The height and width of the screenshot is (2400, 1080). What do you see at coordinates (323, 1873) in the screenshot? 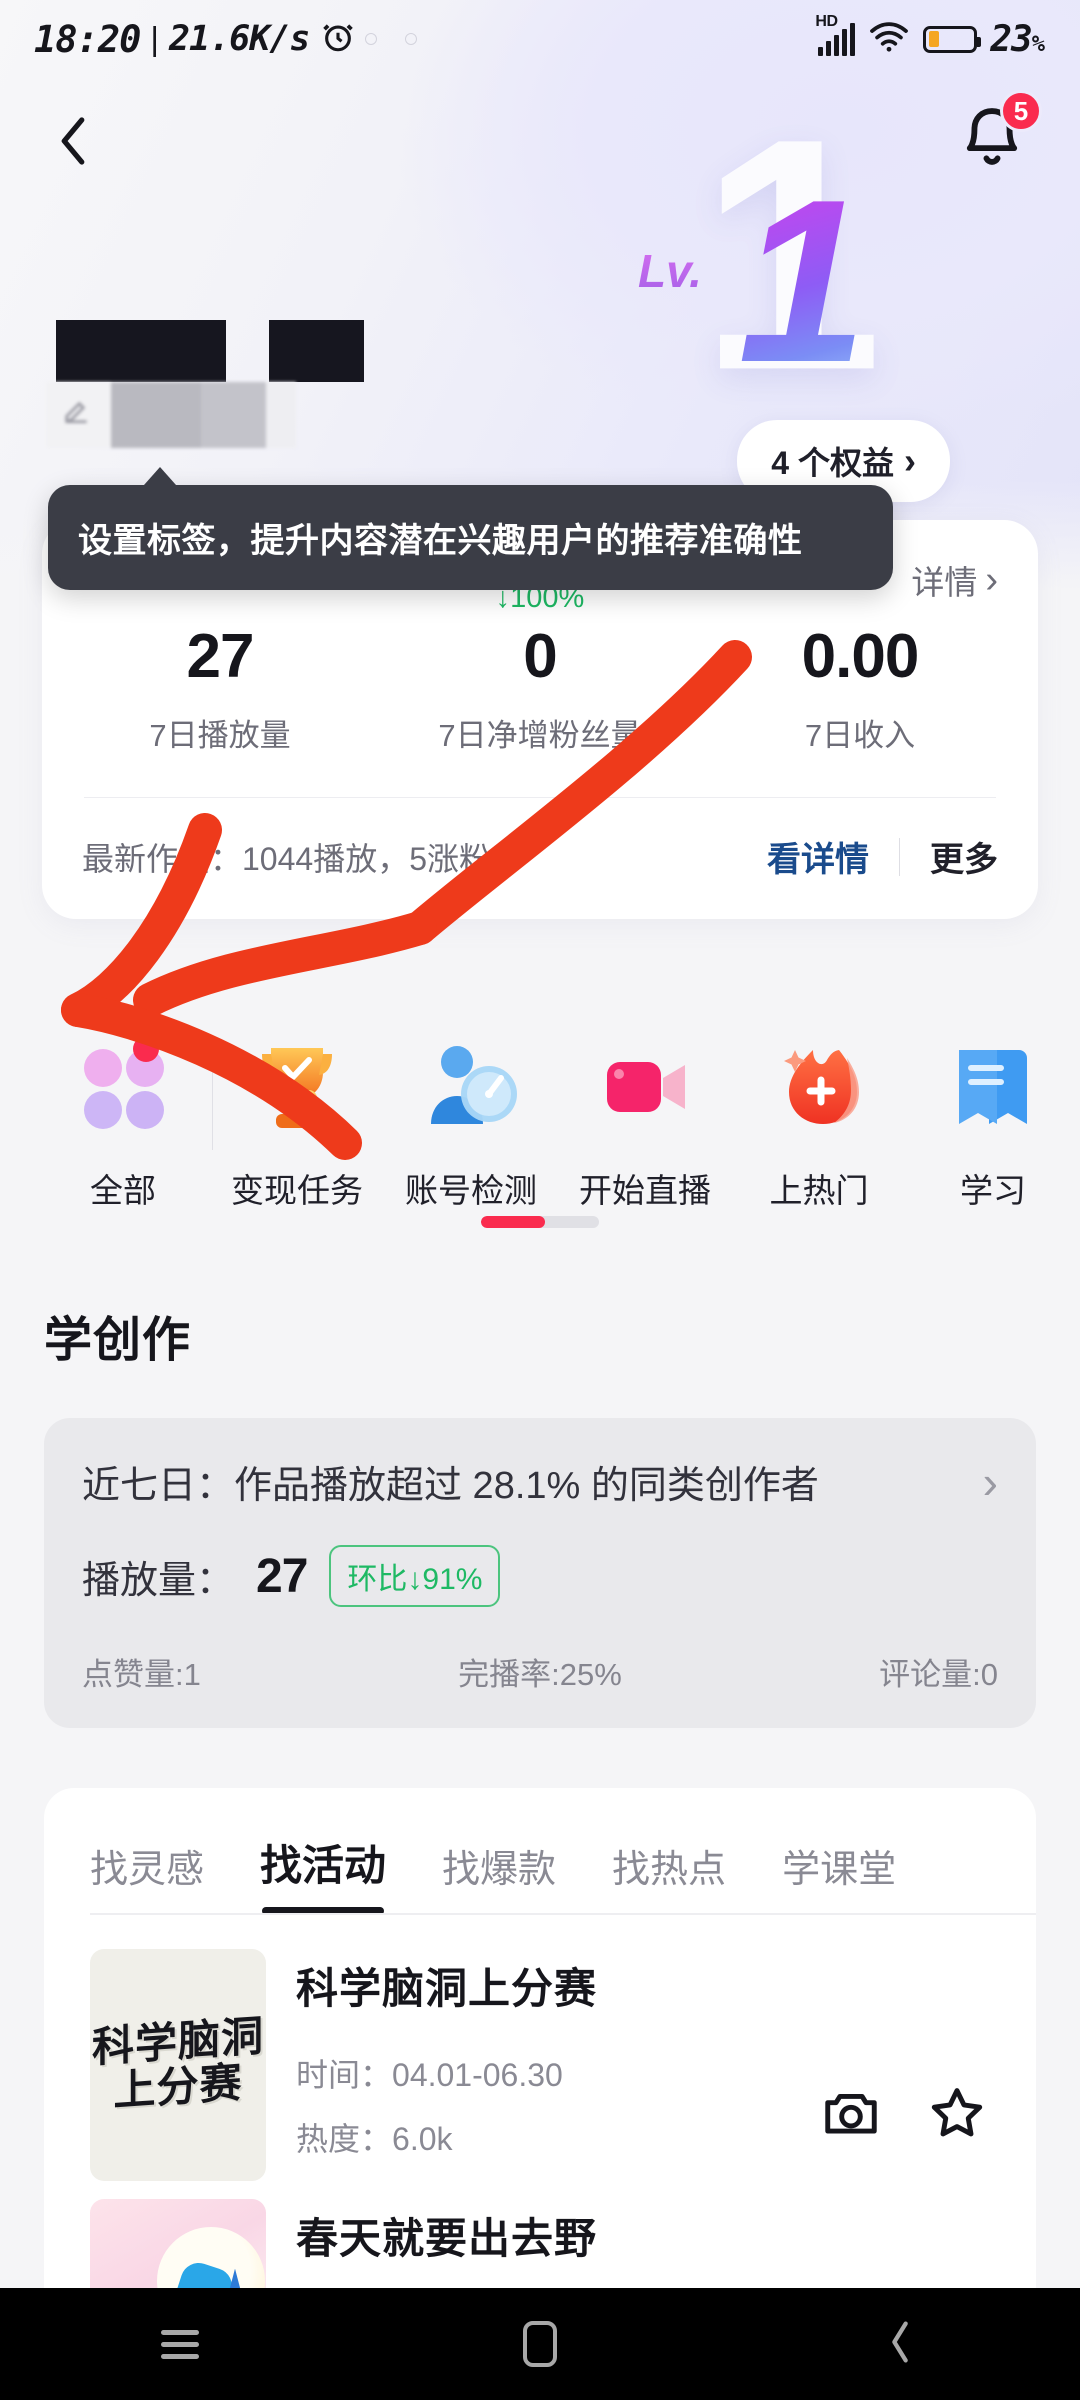
I see `tab-activities: 找活动` at bounding box center [323, 1873].